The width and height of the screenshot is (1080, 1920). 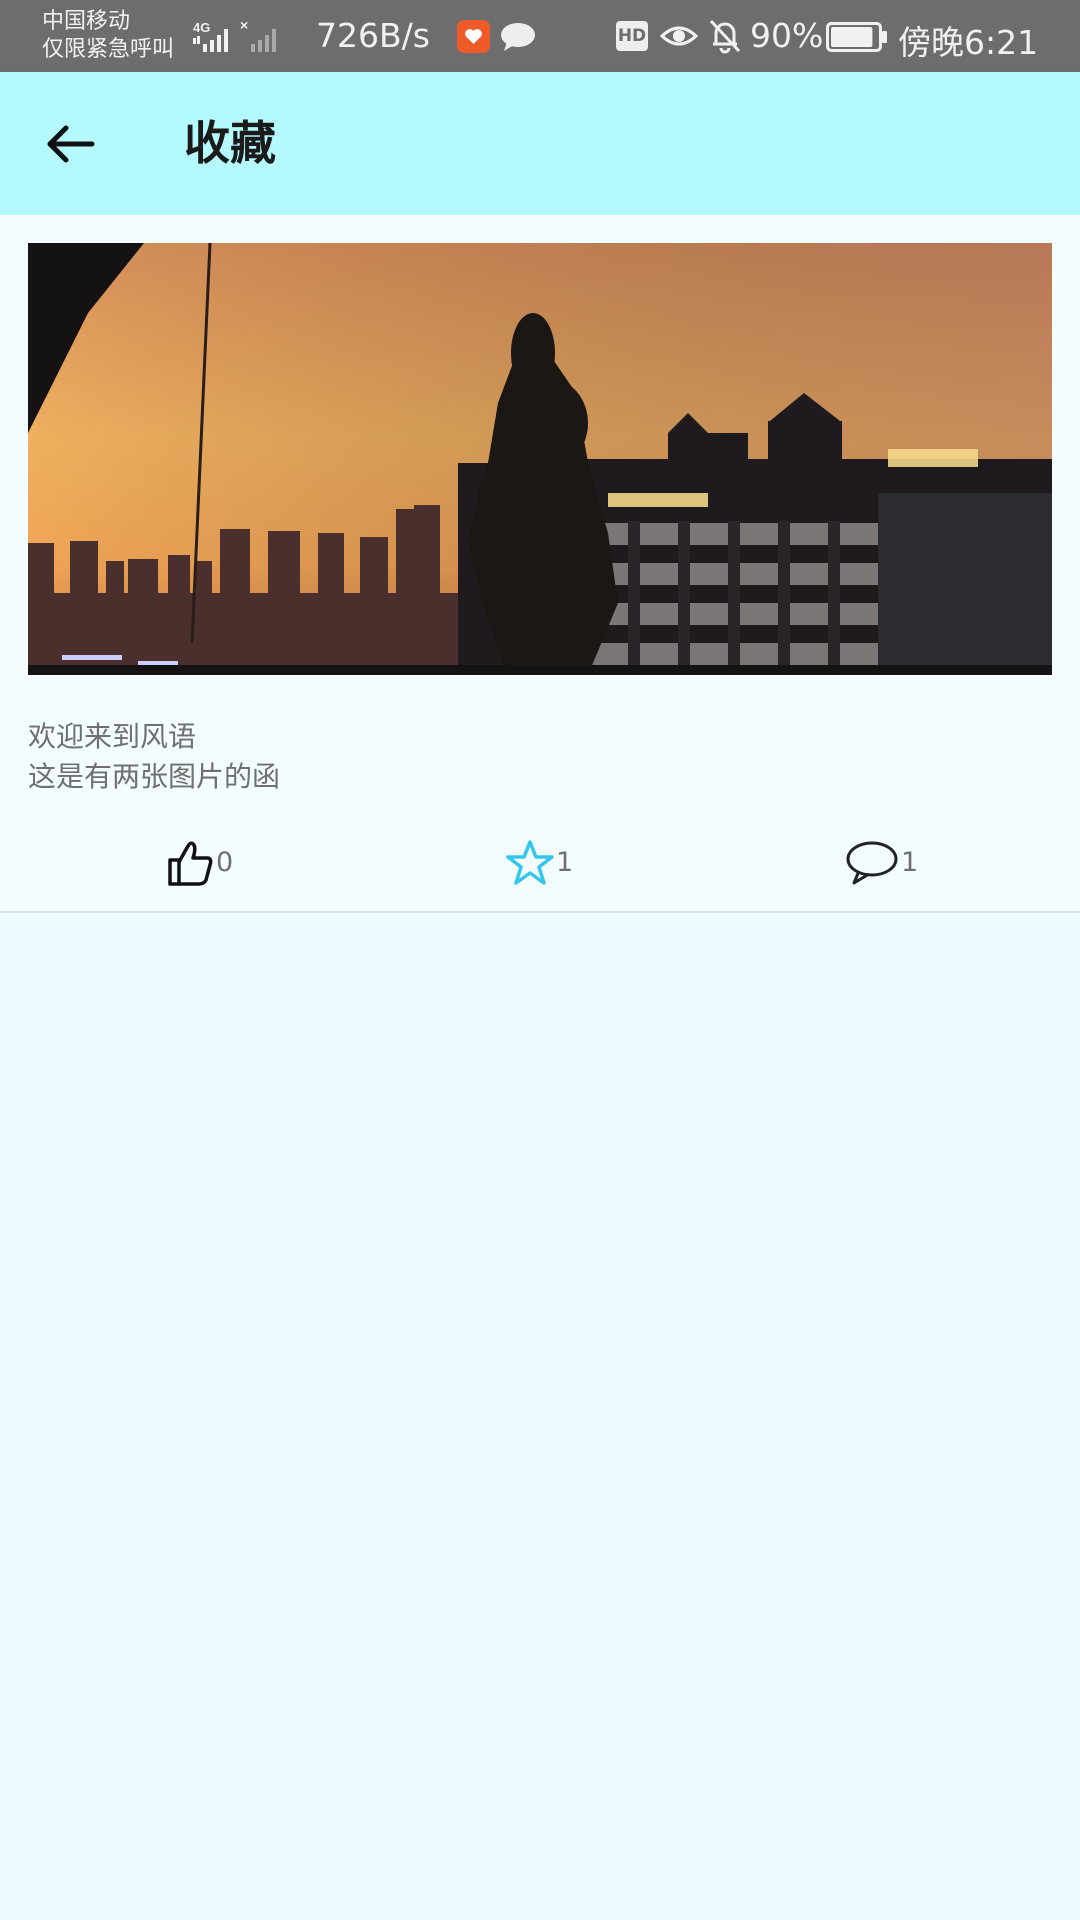 I want to click on star-icon, so click(x=530, y=862).